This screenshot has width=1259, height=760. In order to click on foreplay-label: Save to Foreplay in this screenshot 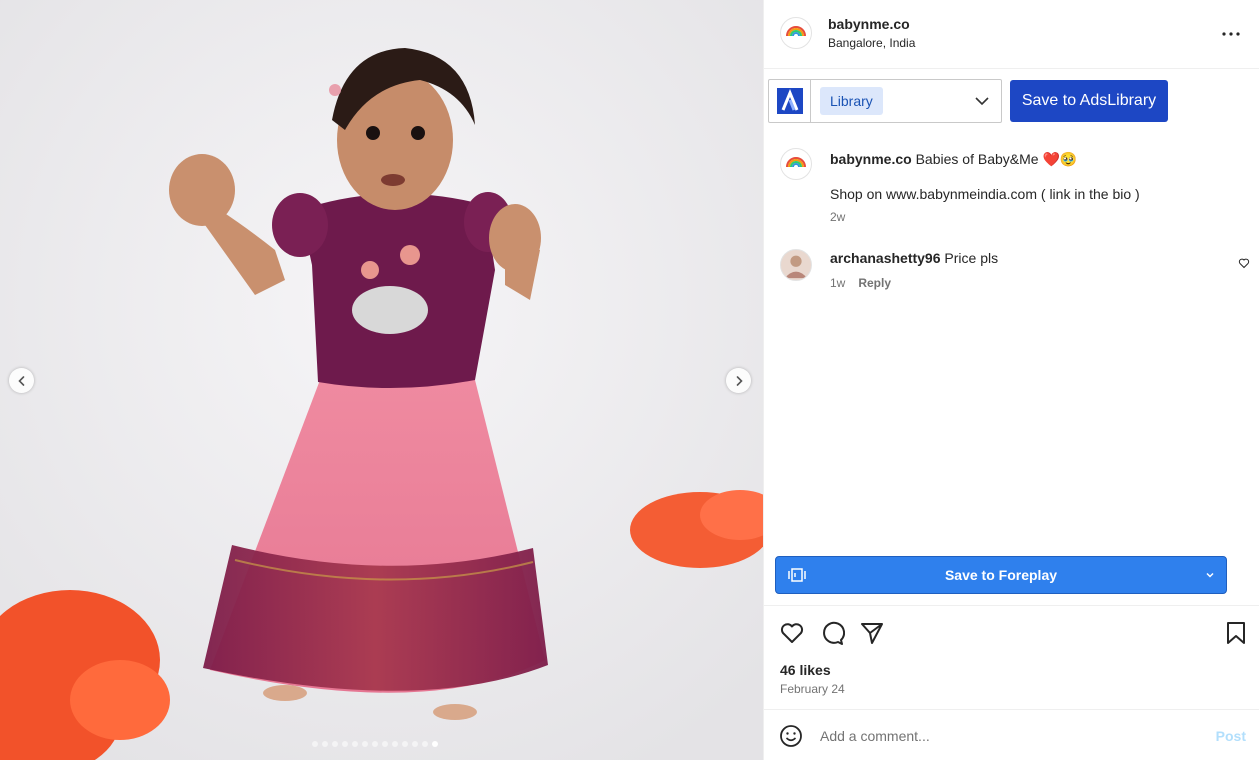, I will do `click(1001, 575)`.